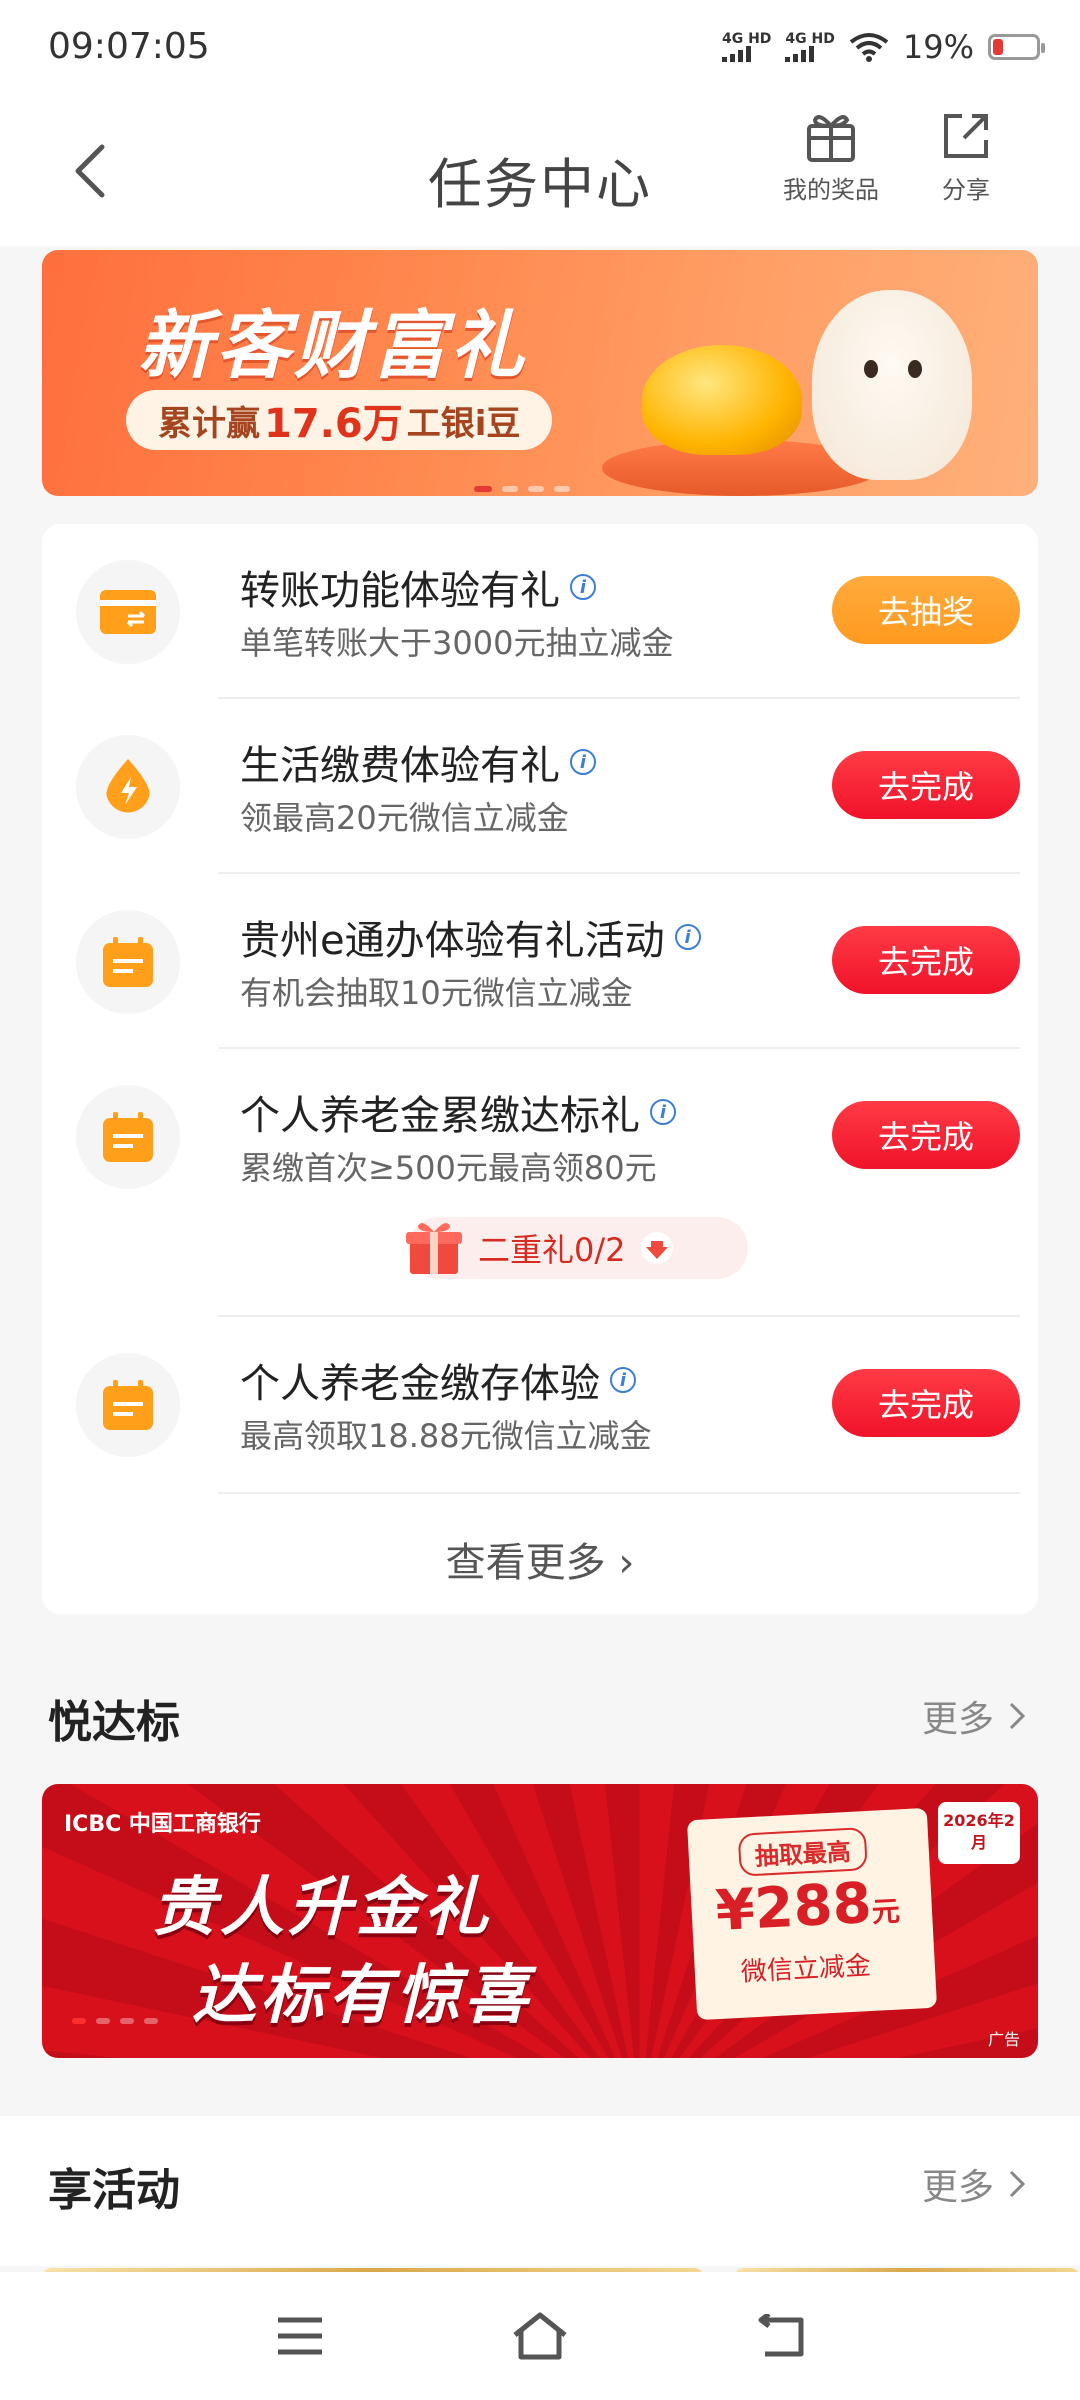 This screenshot has width=1080, height=2400. I want to click on task-item-guizhou: 贵州e通办体验有礼活动 i 有机会抽取10元微信立减金 去完成, so click(540, 961).